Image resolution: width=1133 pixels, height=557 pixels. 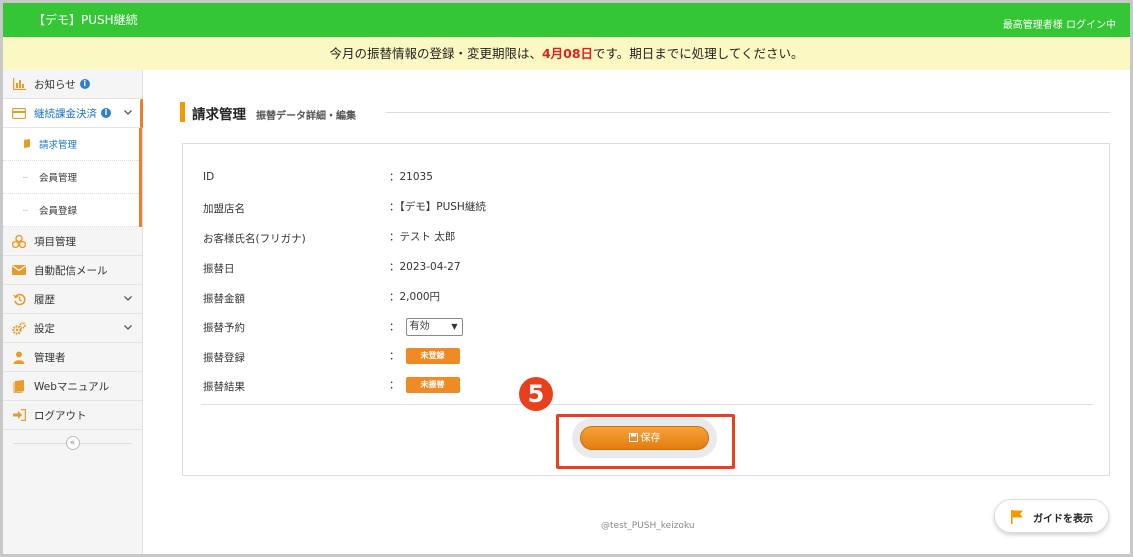 What do you see at coordinates (58, 145) in the screenshot?
I see `sidebar-subitem-label: 請求管理` at bounding box center [58, 145].